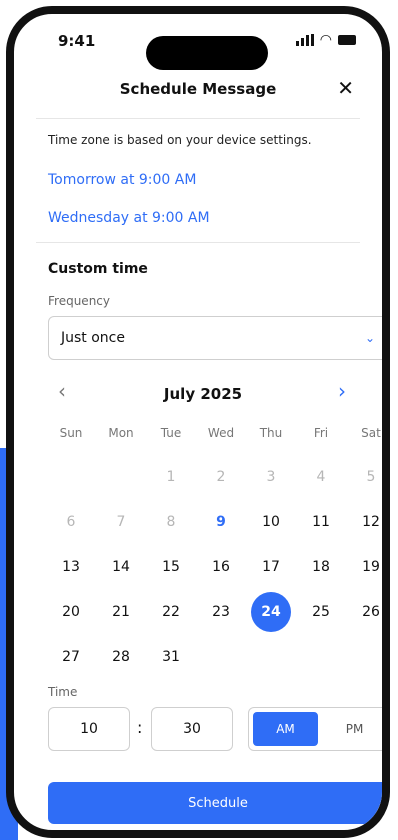 Image resolution: width=398 pixels, height=840 pixels. I want to click on date-label: 27, so click(71, 656).